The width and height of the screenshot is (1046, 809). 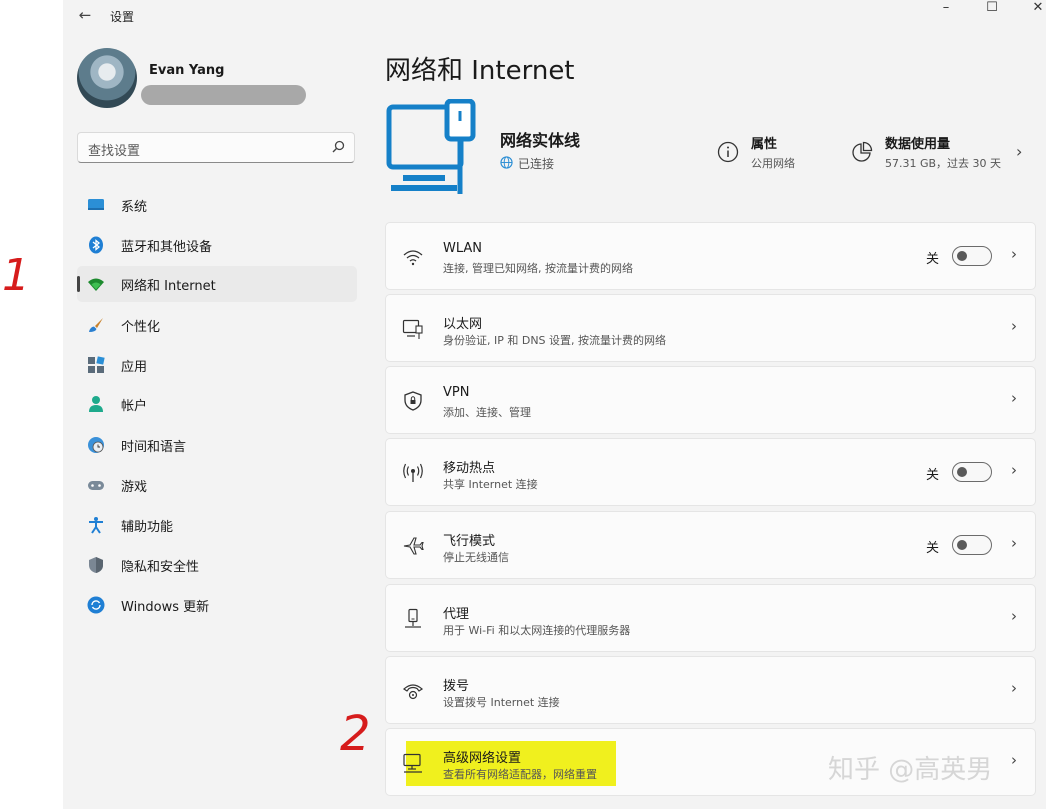 What do you see at coordinates (168, 286) in the screenshot?
I see `sidebar-item-label: 网络和 Internet` at bounding box center [168, 286].